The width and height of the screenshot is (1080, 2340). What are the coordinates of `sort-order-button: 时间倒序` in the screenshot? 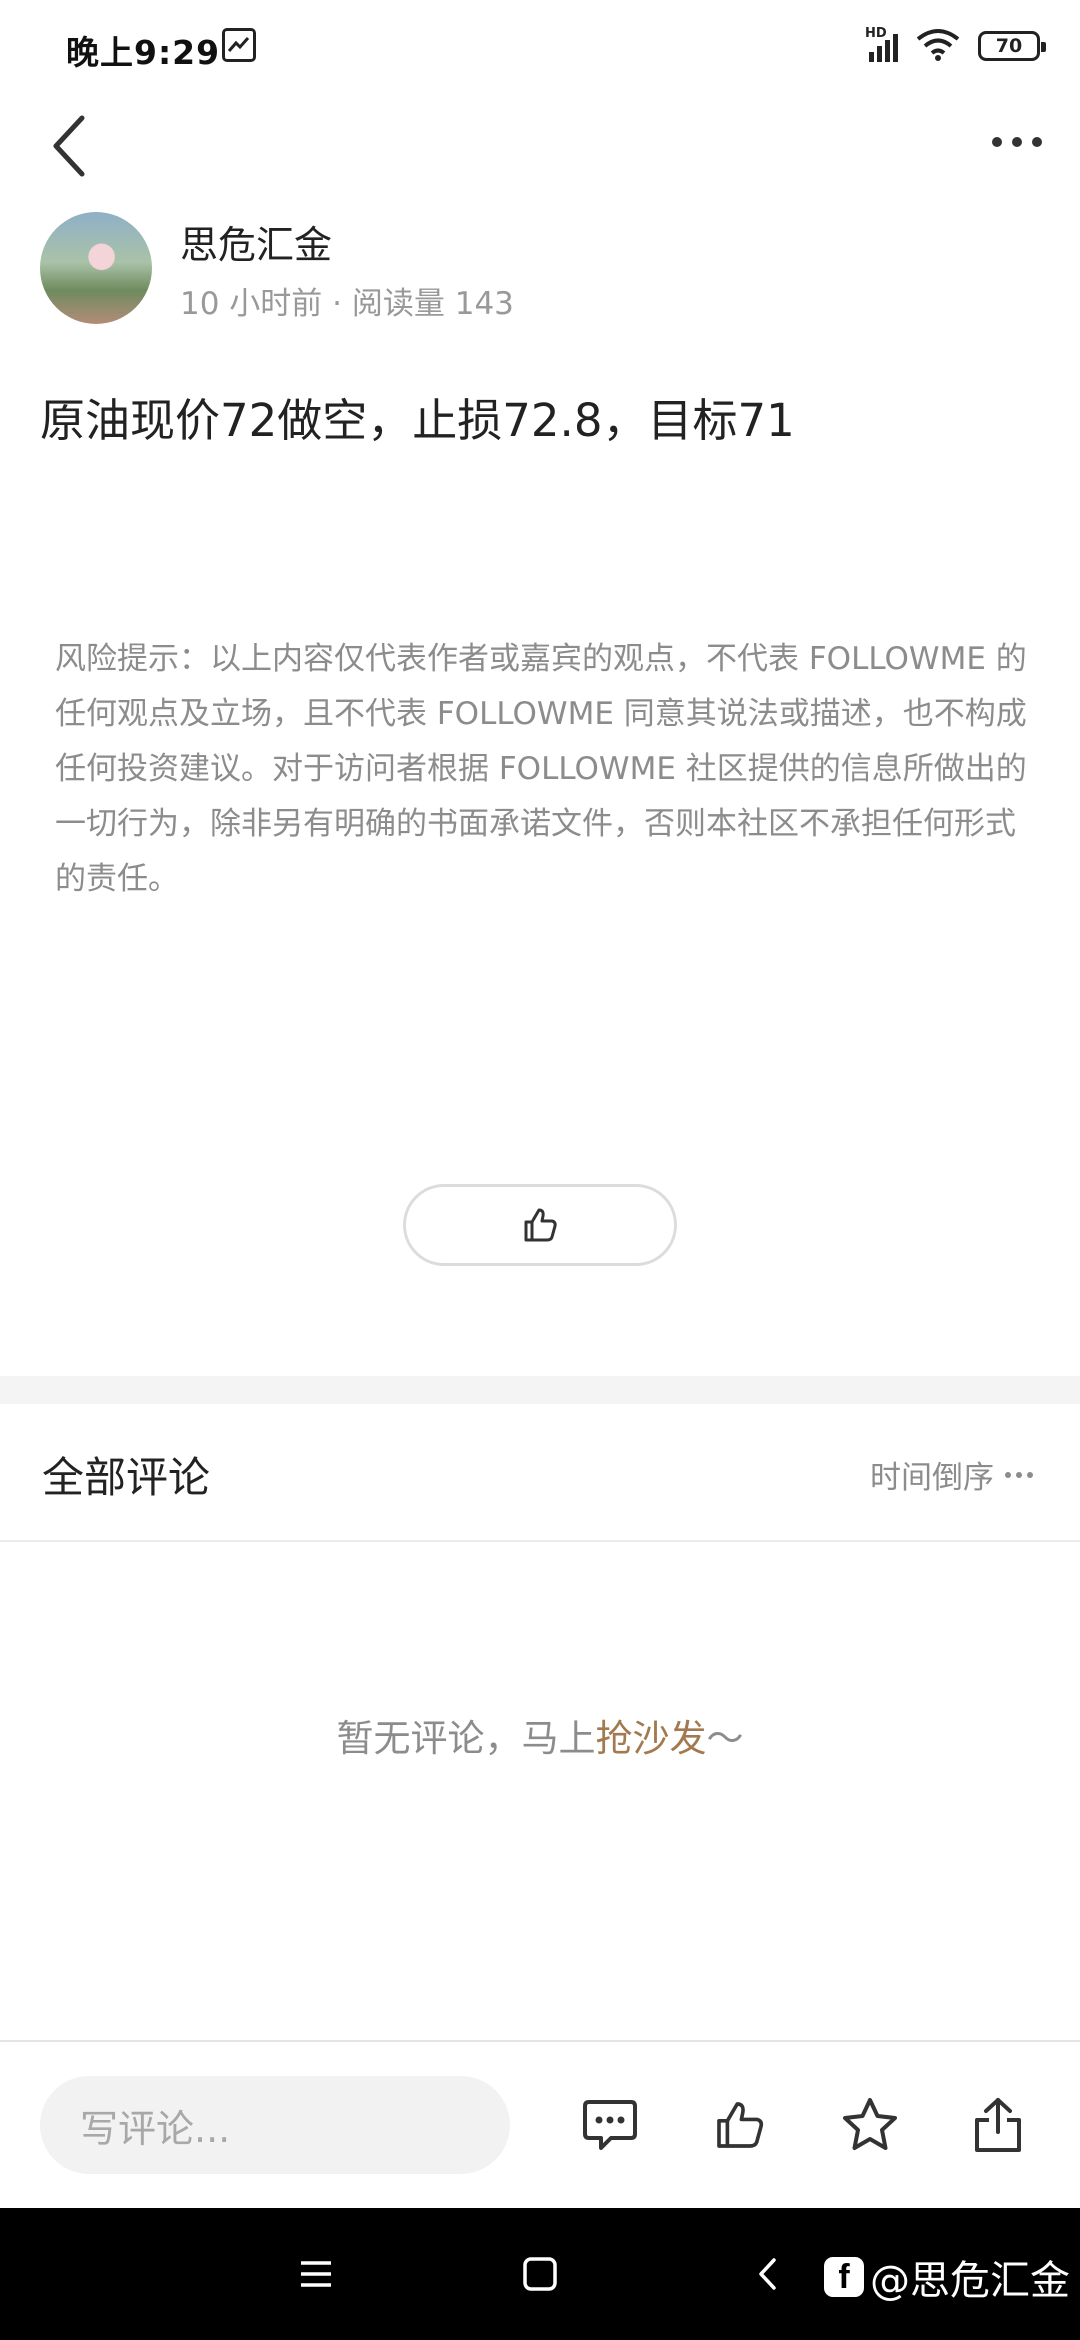 It's located at (952, 1474).